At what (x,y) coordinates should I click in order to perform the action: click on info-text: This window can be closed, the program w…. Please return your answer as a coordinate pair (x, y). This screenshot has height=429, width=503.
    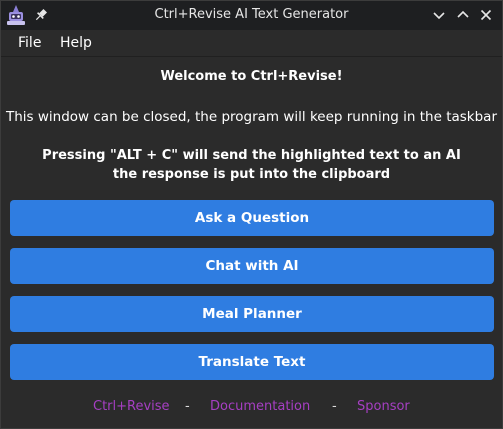
    Looking at the image, I should click on (251, 117).